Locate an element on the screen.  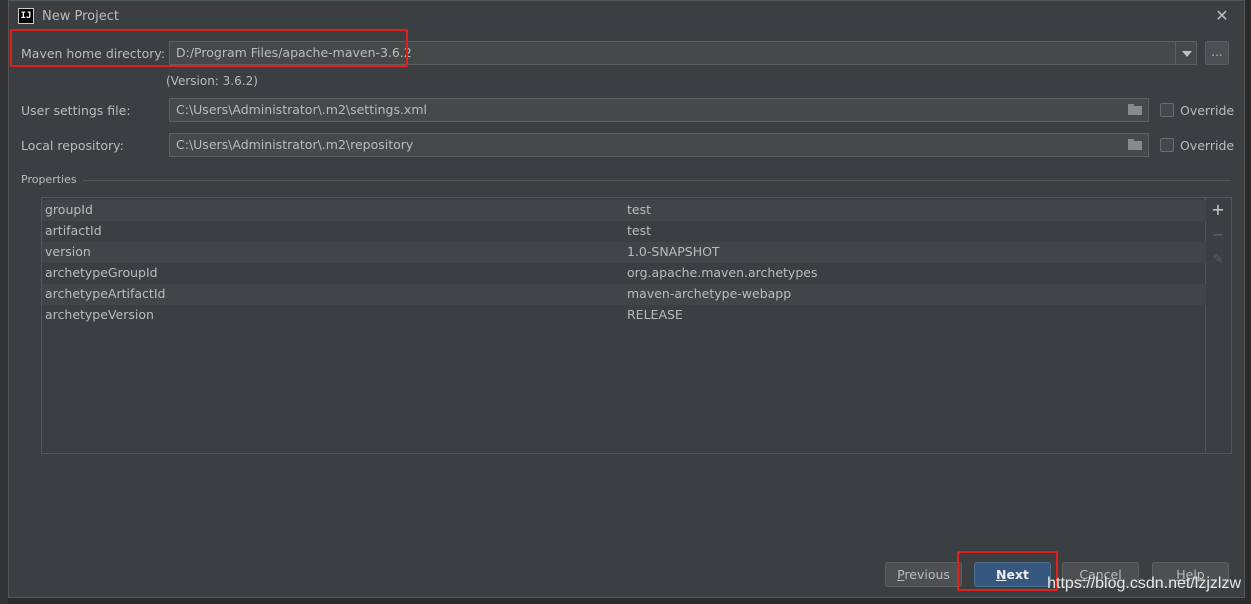
table-row: archetypeVersion RELEASE is located at coordinates (624, 315).